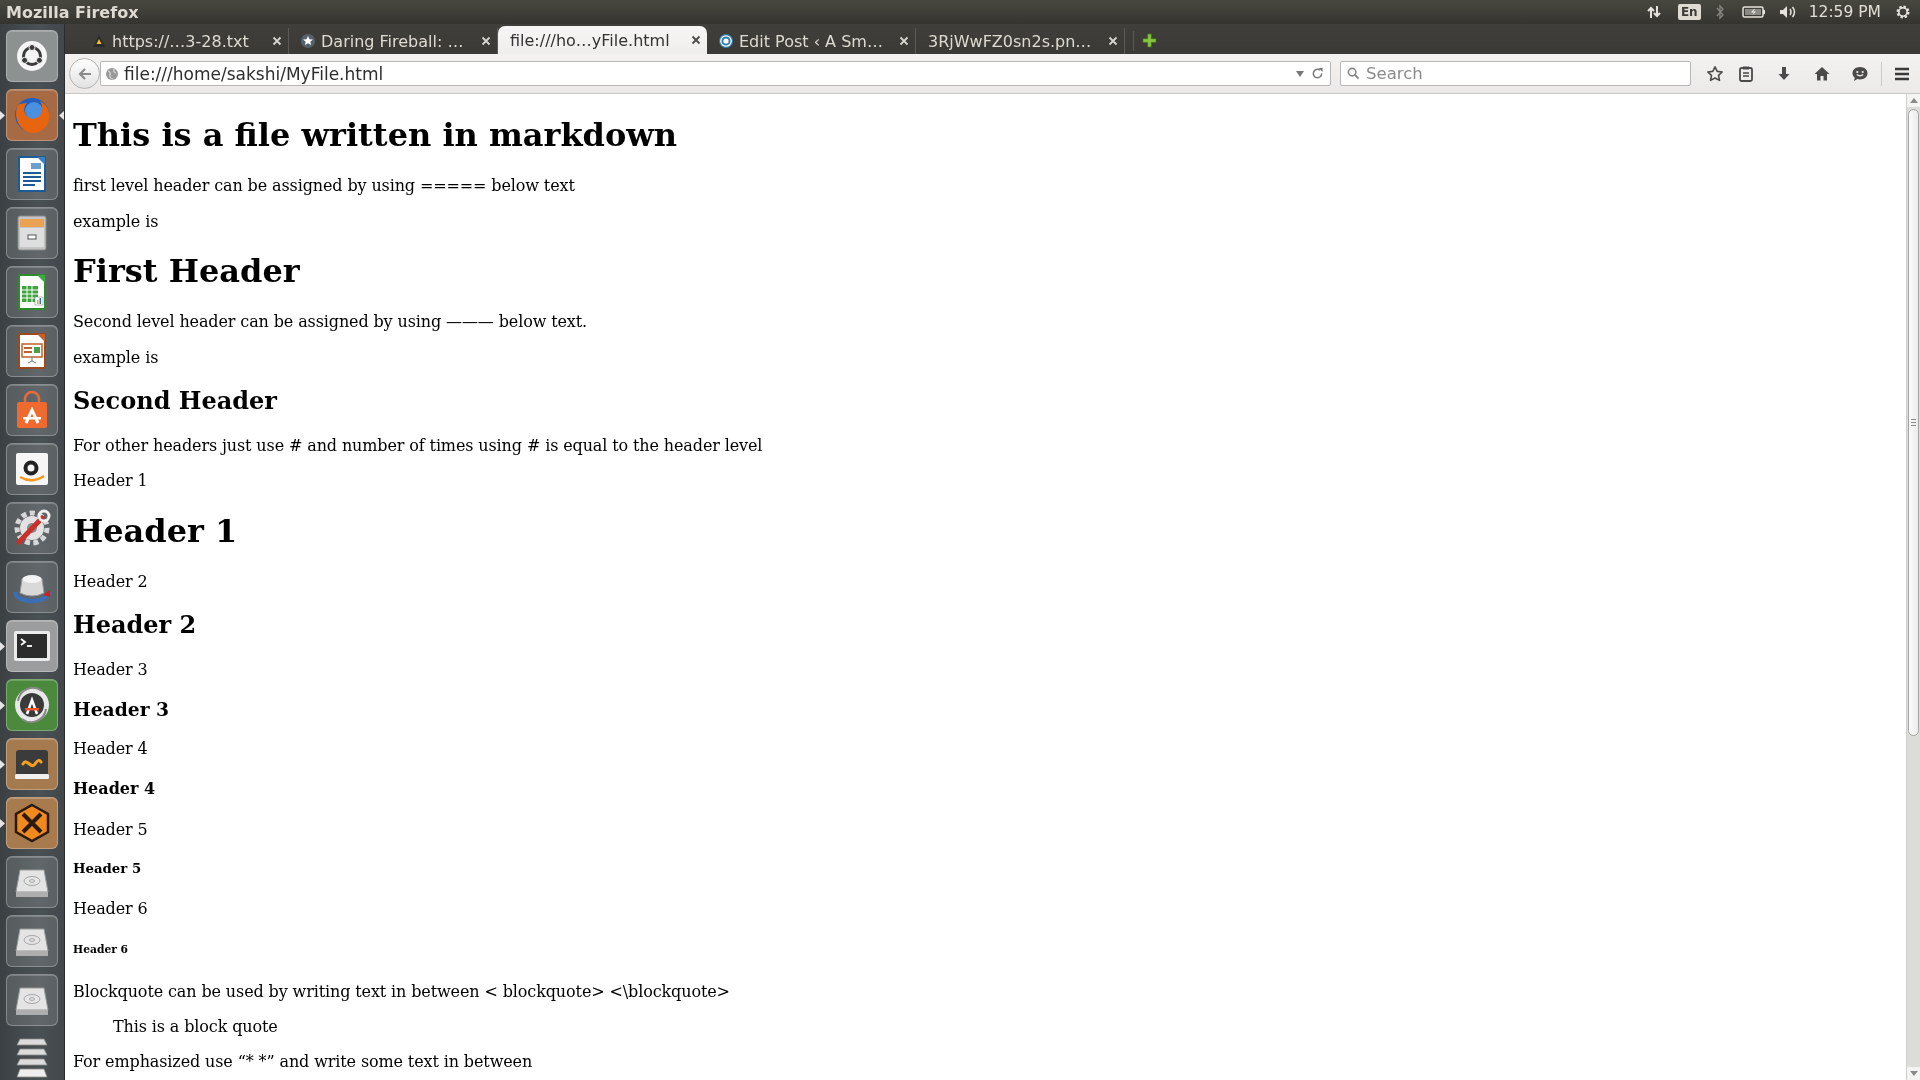  I want to click on wave-screen-icon, so click(32, 764).